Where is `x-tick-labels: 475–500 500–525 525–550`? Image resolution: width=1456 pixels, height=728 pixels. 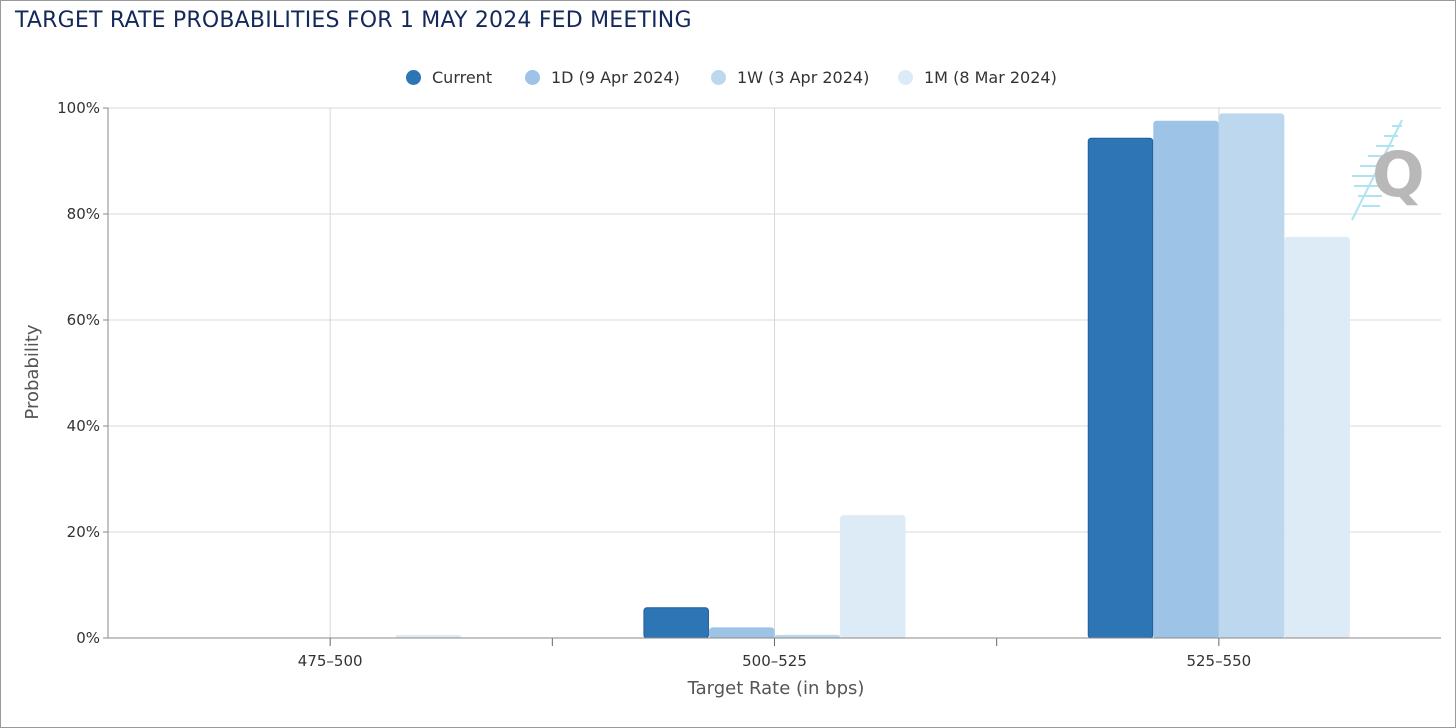
x-tick-labels: 475–500 500–525 525–550 is located at coordinates (774, 661).